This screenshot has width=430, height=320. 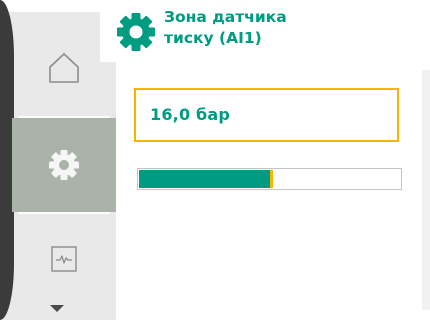 I want to click on page-title-line2: тиску (AI1), so click(x=213, y=38).